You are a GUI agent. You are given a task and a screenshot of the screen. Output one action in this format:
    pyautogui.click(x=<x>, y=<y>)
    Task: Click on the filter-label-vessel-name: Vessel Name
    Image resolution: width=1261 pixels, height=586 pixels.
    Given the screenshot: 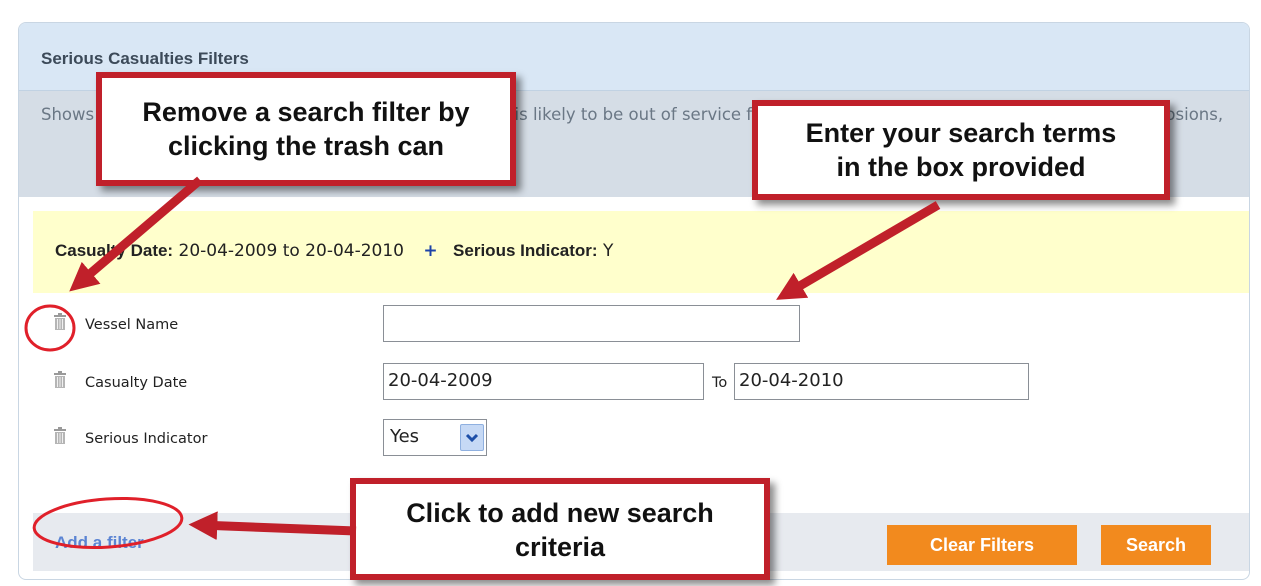 What is the action you would take?
    pyautogui.click(x=132, y=325)
    